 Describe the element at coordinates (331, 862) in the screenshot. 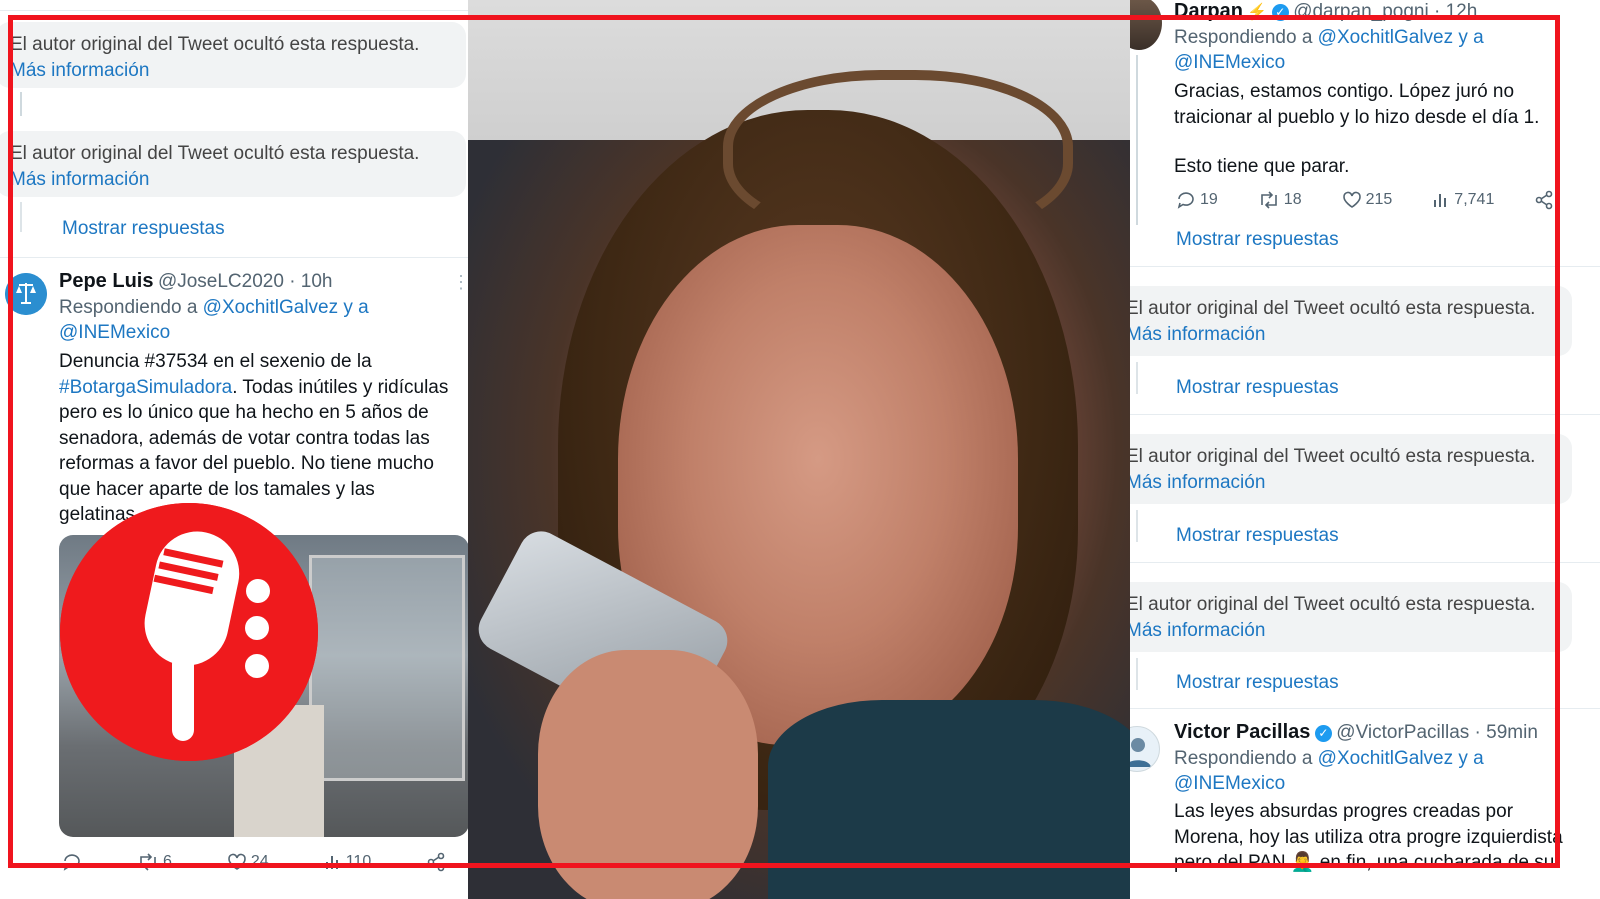

I see `bar-chart-icon` at that location.